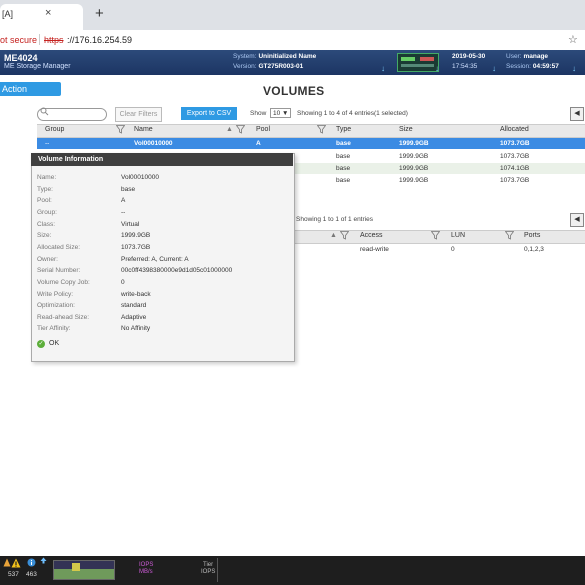 This screenshot has height=585, width=585. What do you see at coordinates (31, 563) in the screenshot?
I see `info-alert-icon` at bounding box center [31, 563].